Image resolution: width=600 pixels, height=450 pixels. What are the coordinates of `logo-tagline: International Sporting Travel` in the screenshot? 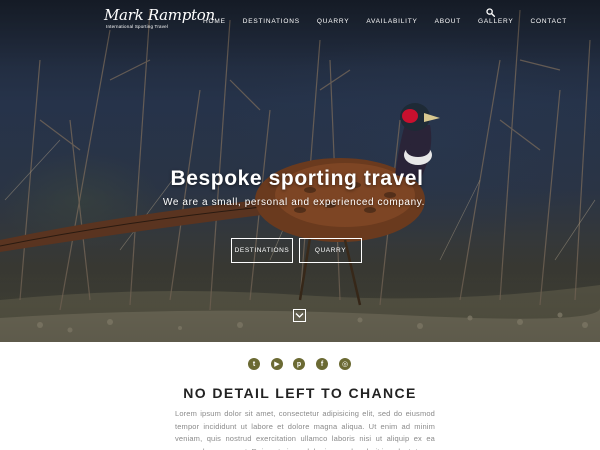 It's located at (137, 26).